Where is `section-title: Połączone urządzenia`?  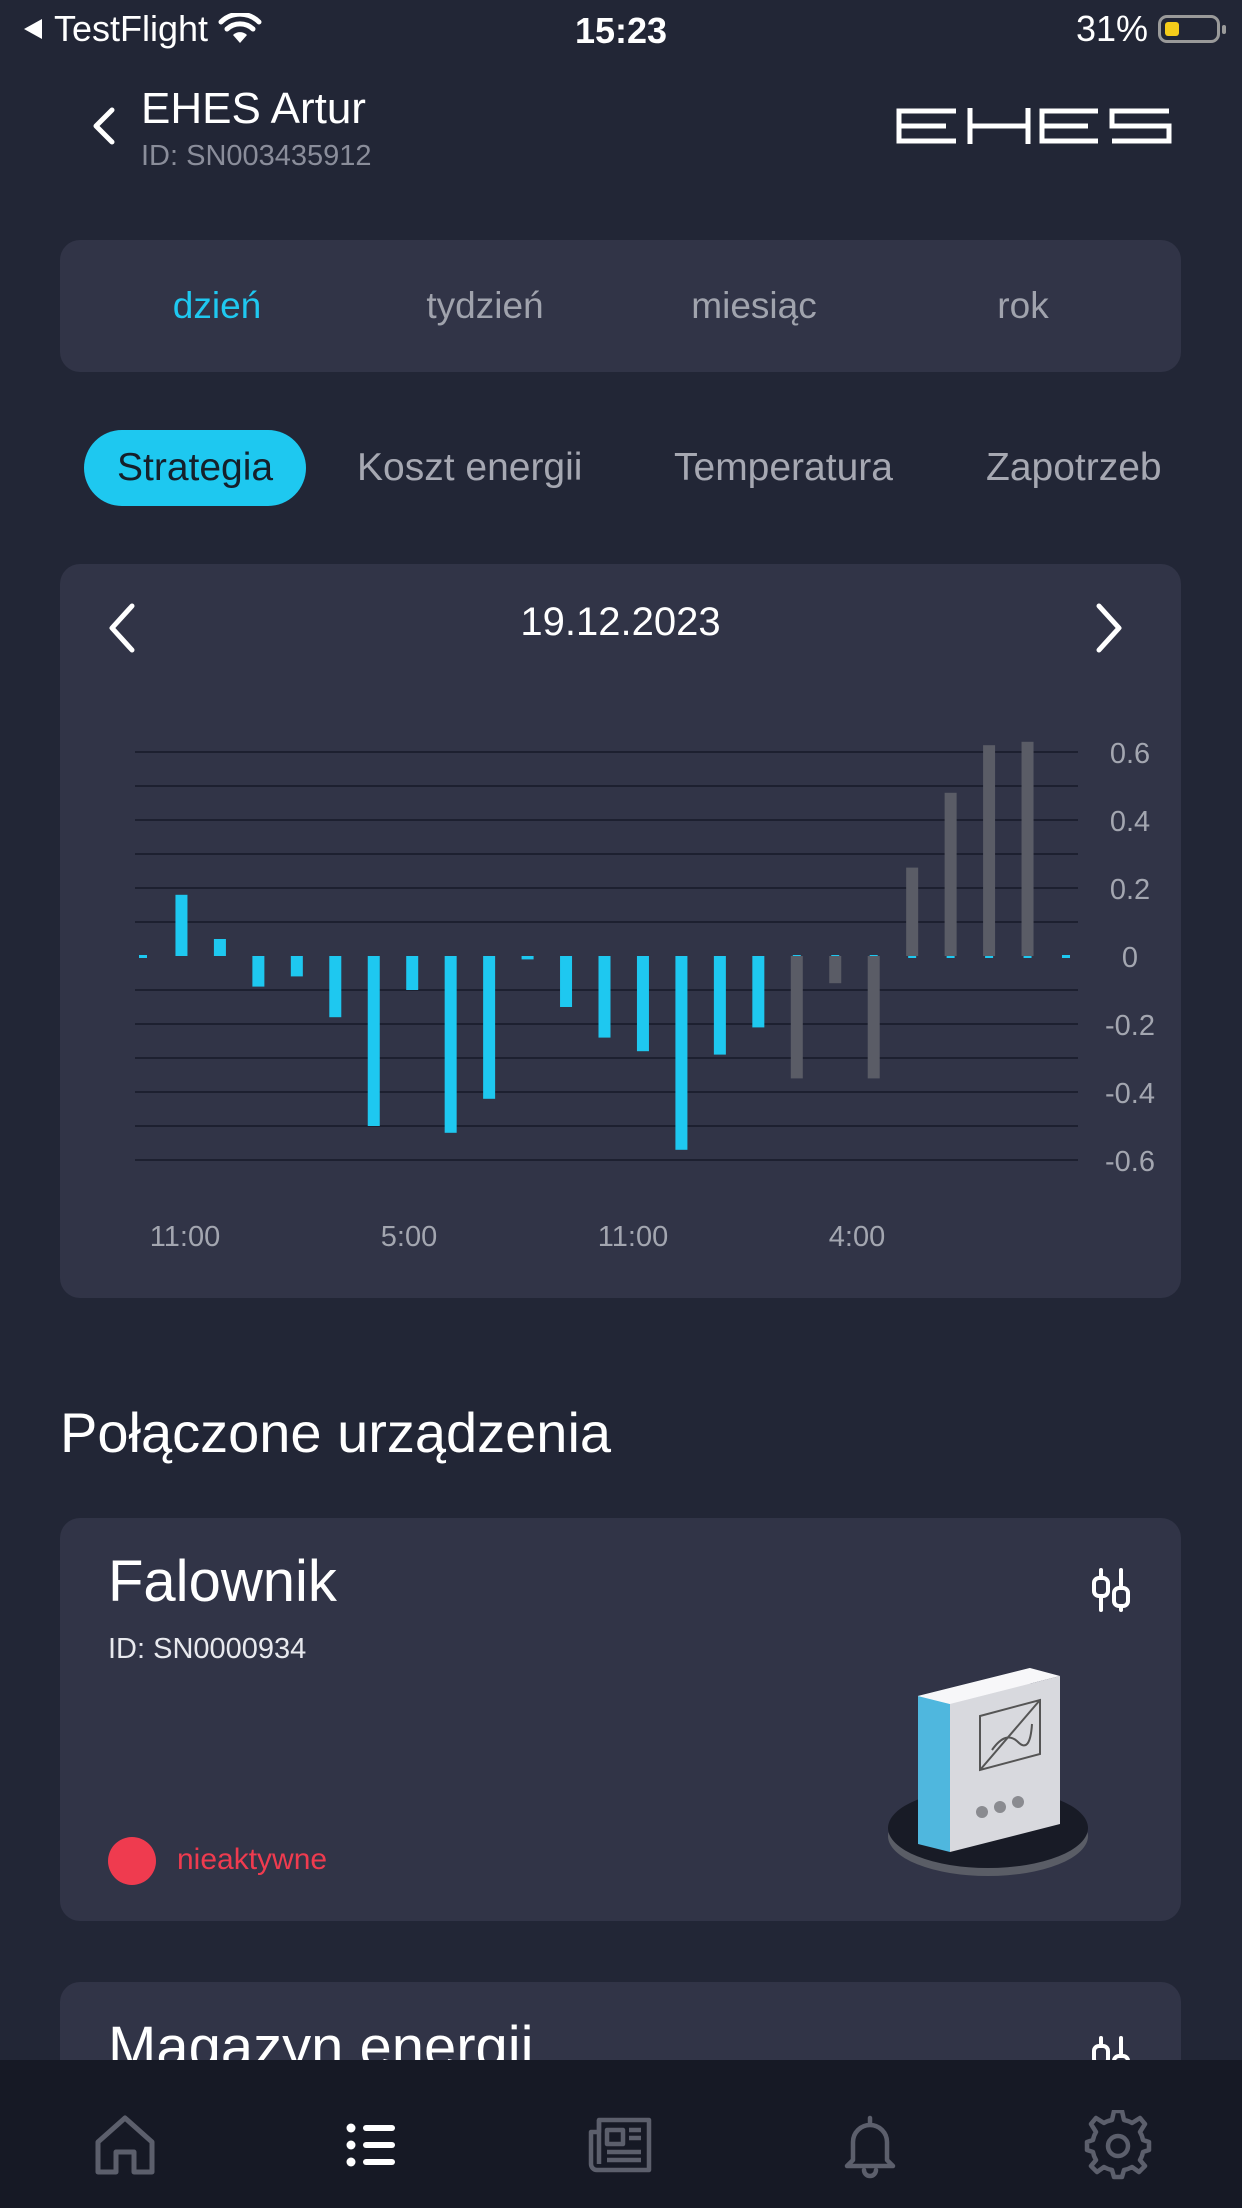 section-title: Połączone urządzenia is located at coordinates (336, 1432).